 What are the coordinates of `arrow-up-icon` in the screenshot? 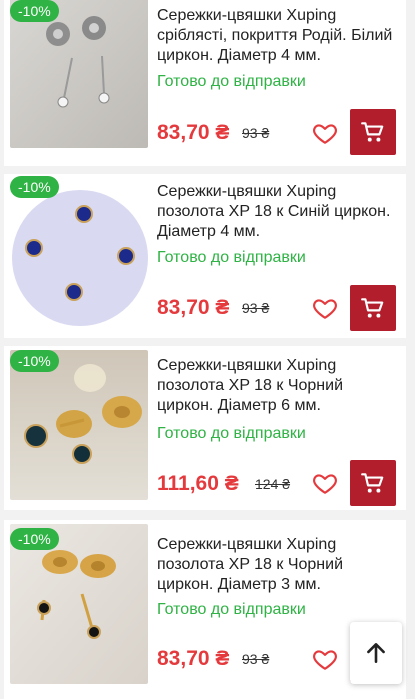 It's located at (376, 653).